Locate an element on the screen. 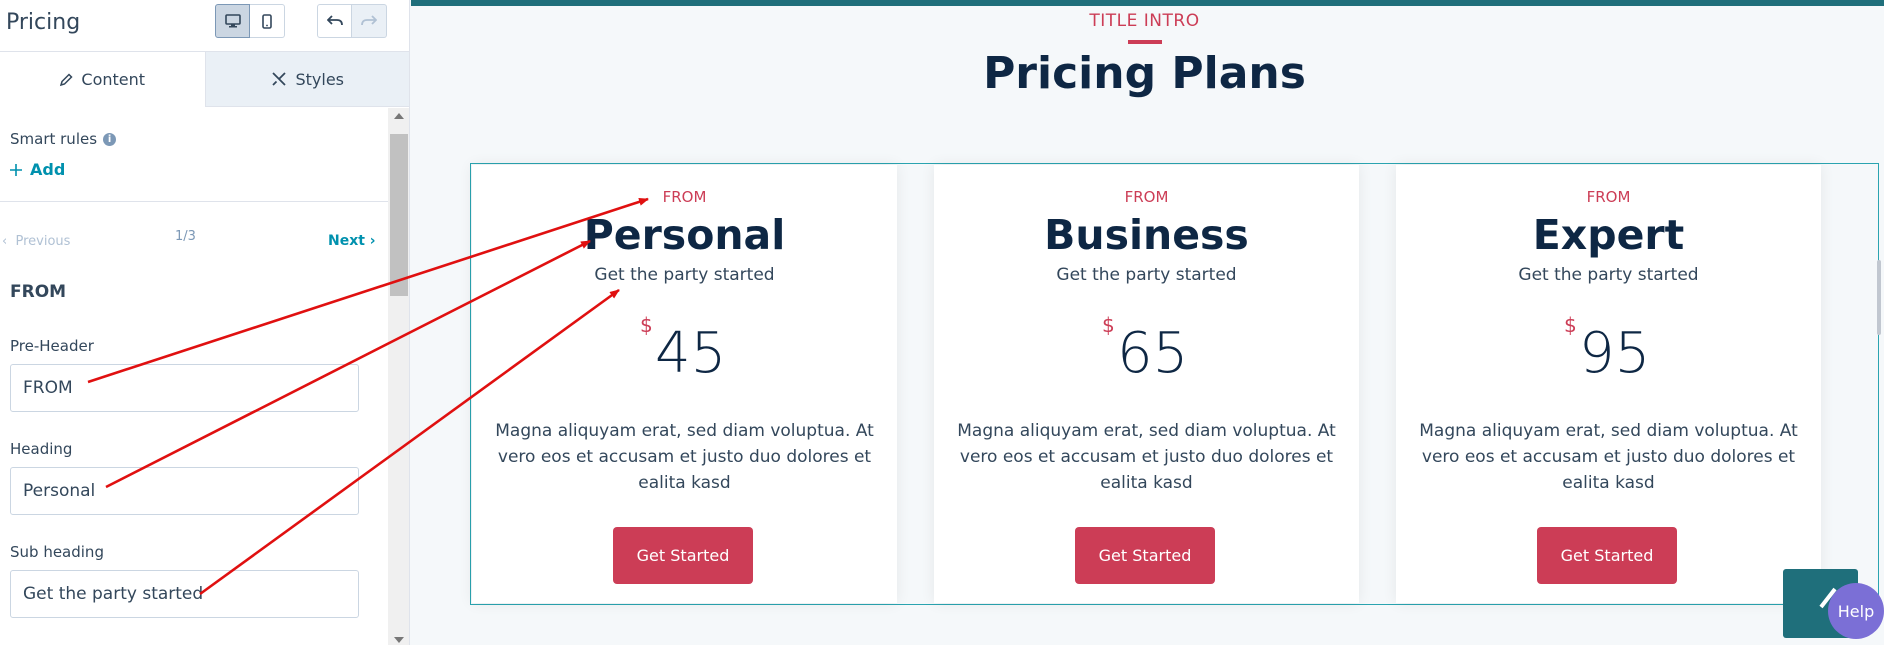 Image resolution: width=1884 pixels, height=645 pixels. device-toggle is located at coordinates (250, 21).